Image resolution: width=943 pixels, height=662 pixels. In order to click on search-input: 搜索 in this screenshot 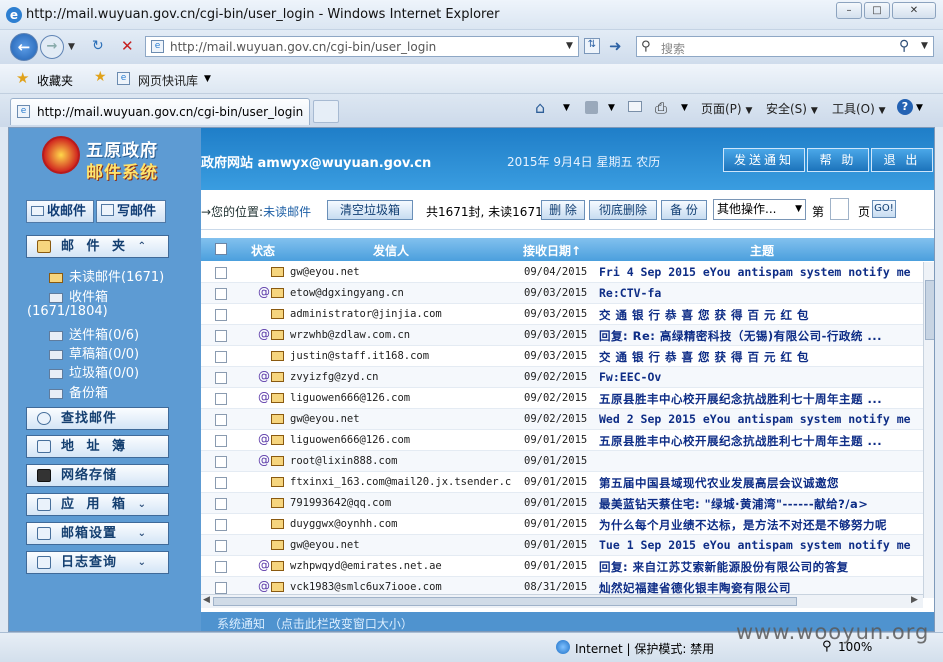, I will do `click(673, 48)`.